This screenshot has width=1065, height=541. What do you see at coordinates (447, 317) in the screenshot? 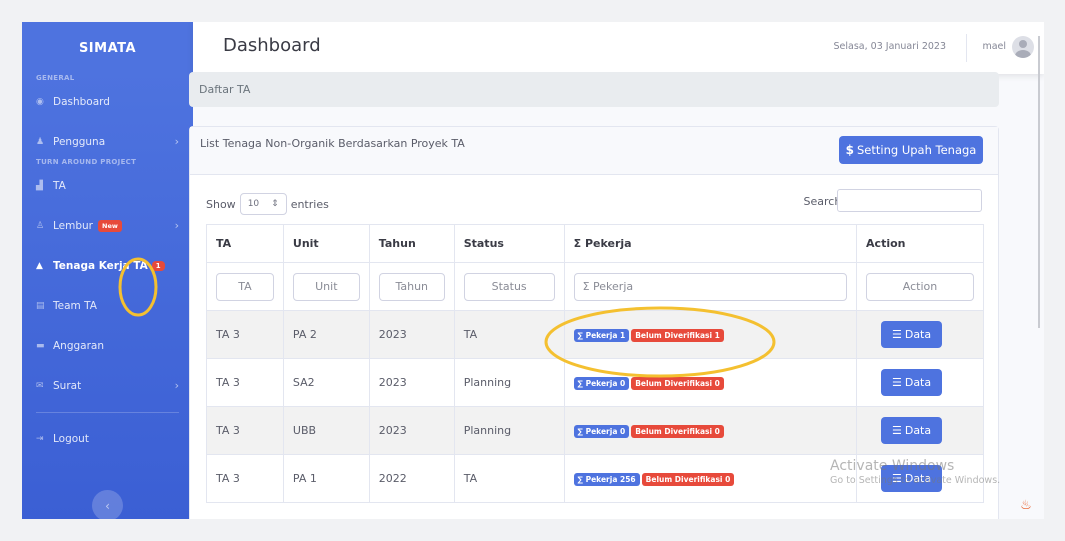
I see `annotation-layer` at bounding box center [447, 317].